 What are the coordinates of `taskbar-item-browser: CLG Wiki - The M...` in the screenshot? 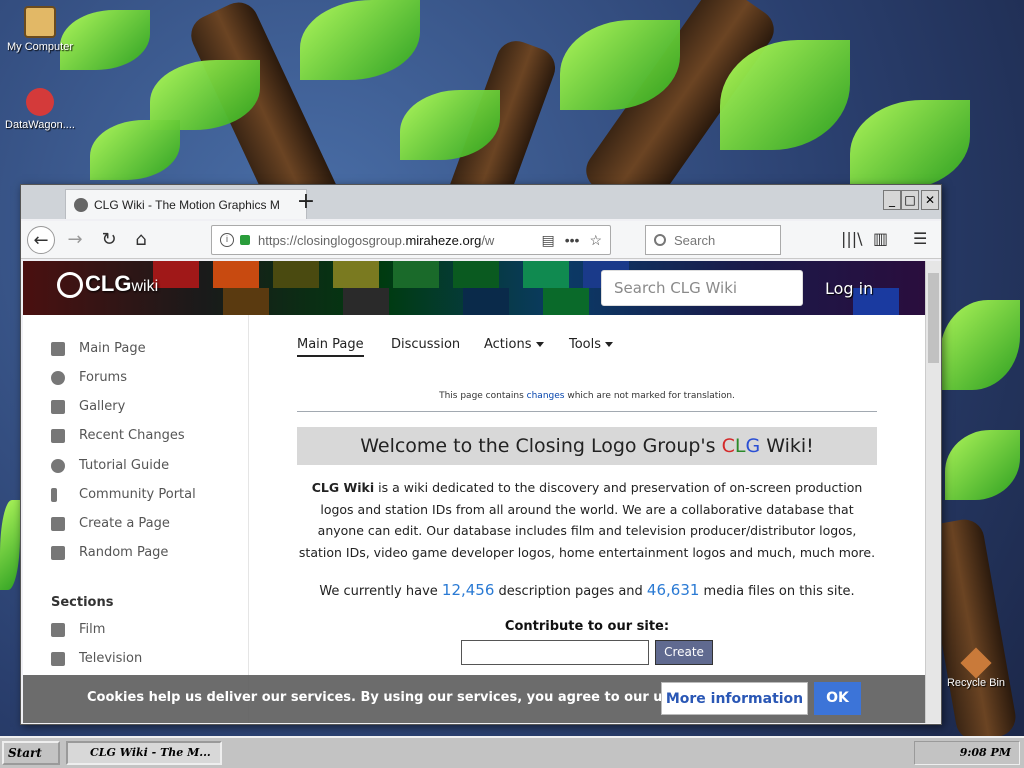 It's located at (144, 753).